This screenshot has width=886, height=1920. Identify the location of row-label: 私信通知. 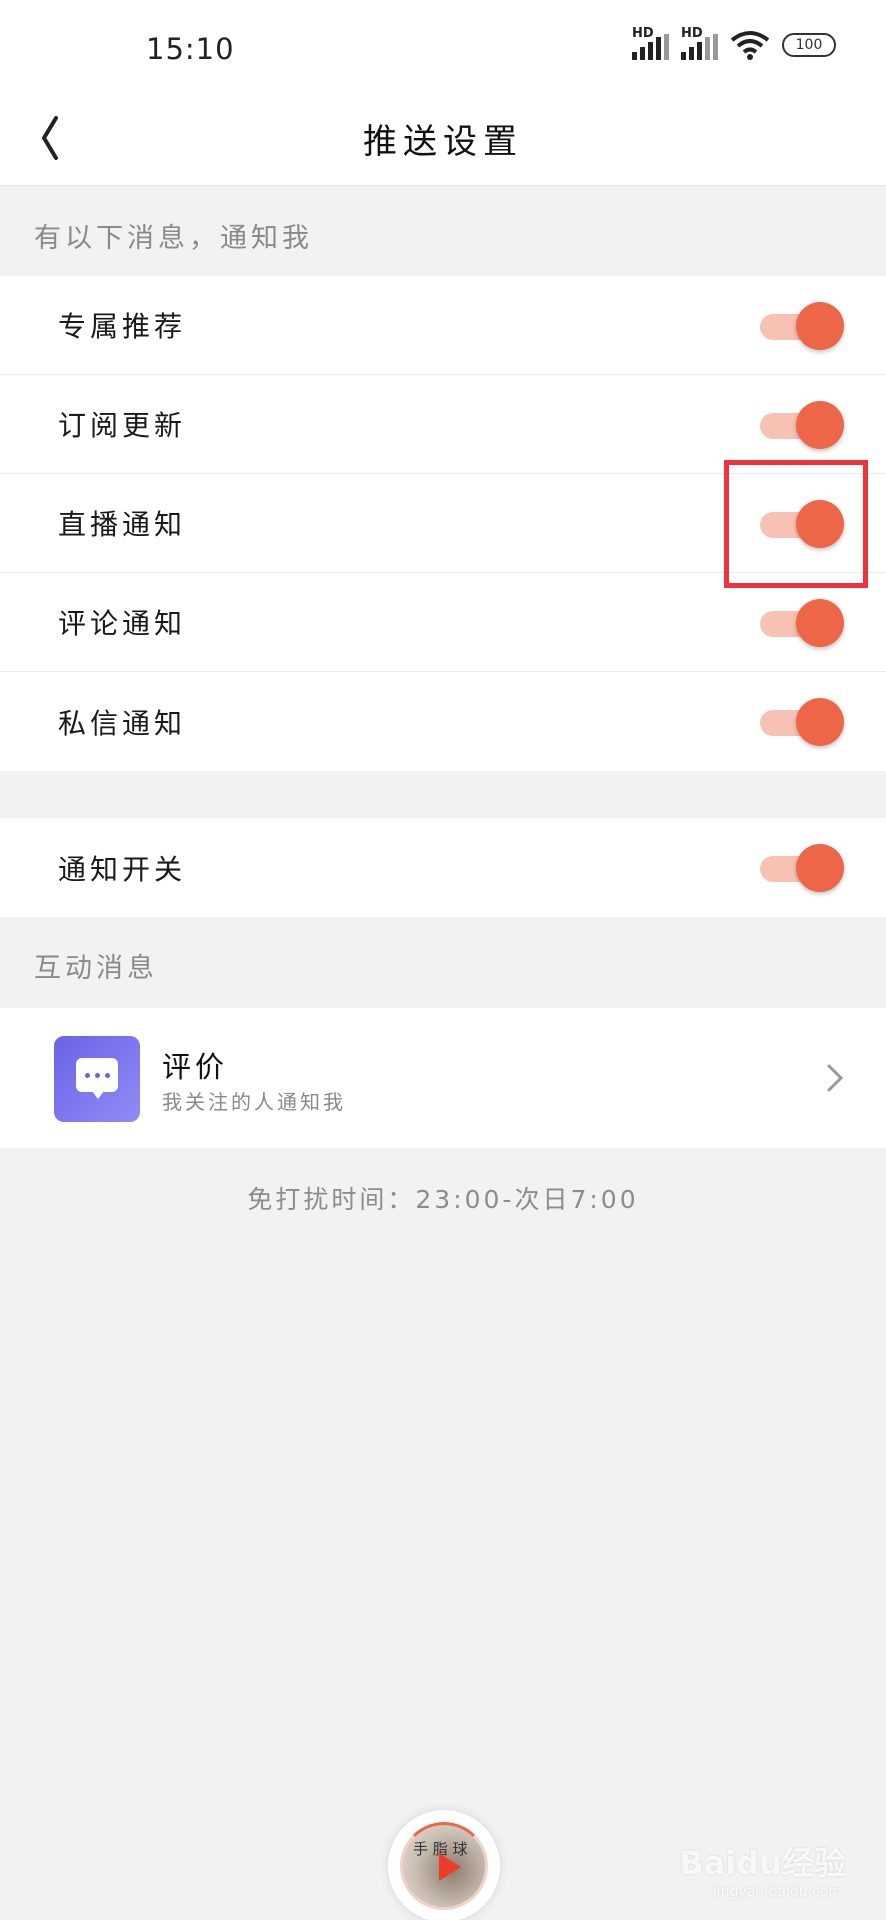
(122, 723).